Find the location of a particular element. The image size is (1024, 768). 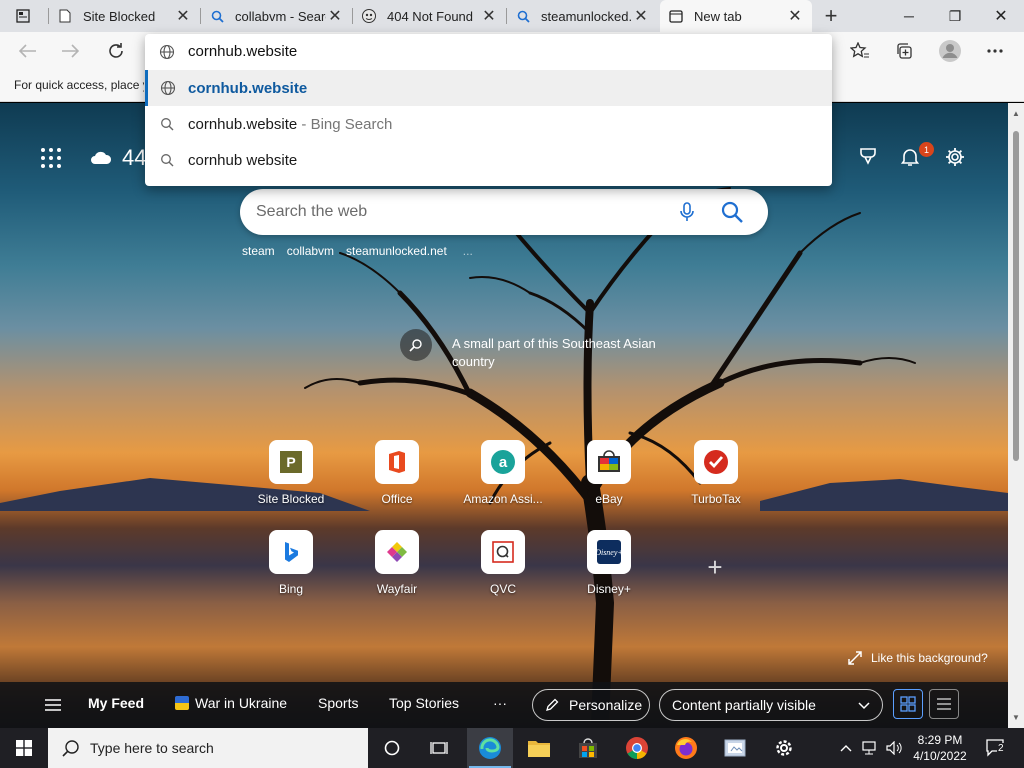

taskbar-store is located at coordinates (588, 748).